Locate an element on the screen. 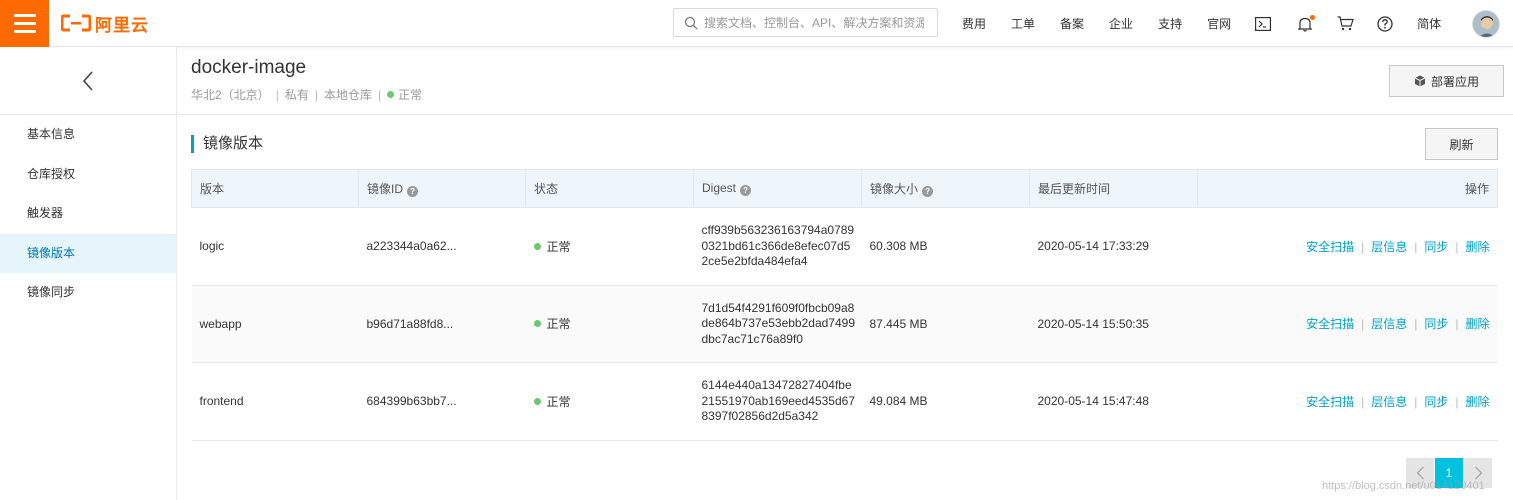  nav-fees: 费用 is located at coordinates (974, 23).